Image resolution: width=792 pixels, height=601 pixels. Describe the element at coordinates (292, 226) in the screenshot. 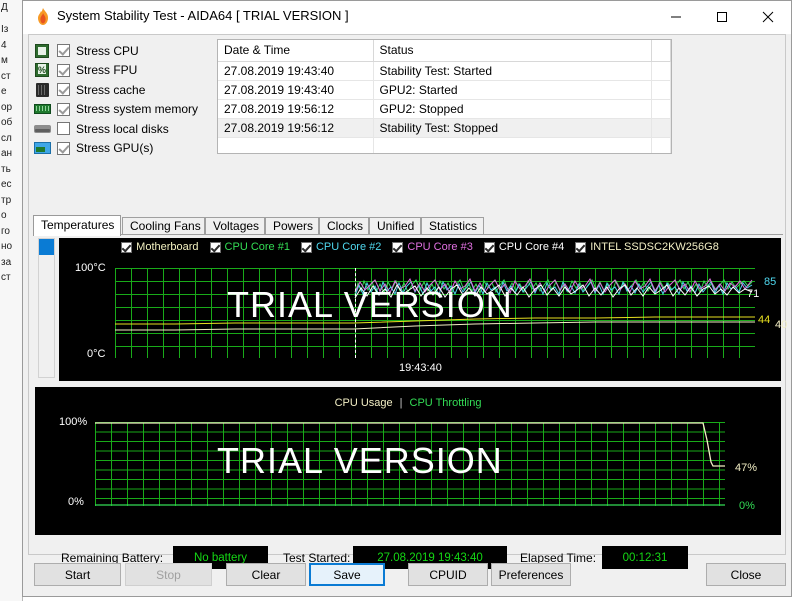

I see `tab-powers: Powers` at that location.